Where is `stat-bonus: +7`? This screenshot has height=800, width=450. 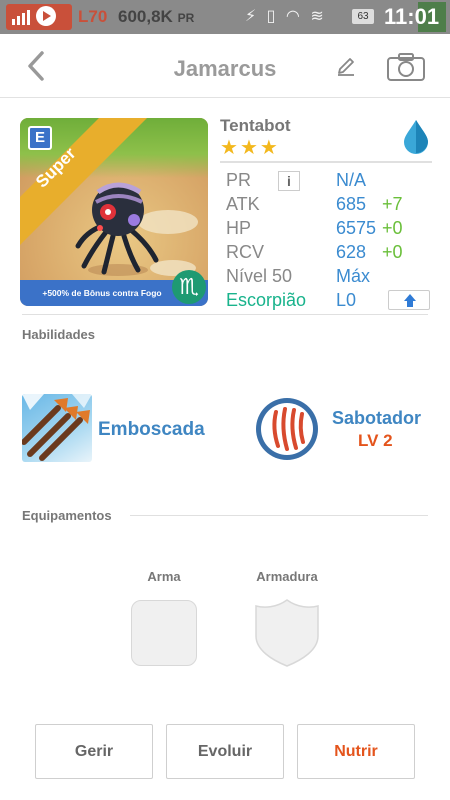
stat-bonus: +7 is located at coordinates (392, 204).